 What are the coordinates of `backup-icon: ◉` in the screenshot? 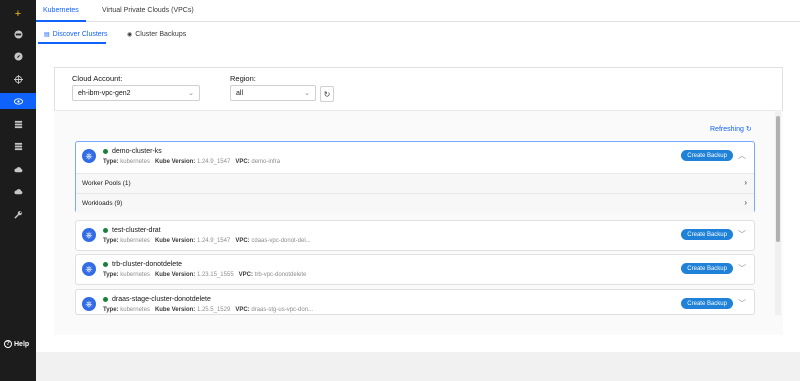 It's located at (130, 35).